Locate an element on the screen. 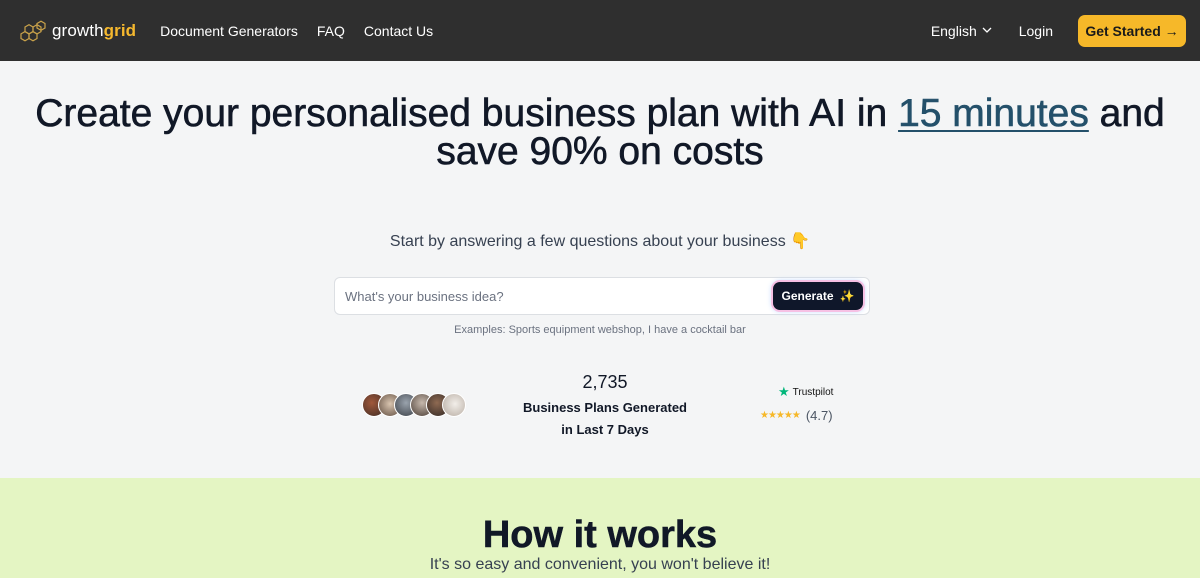 Image resolution: width=1200 pixels, height=578 pixels. sparkles-icon: ✨ is located at coordinates (847, 296).